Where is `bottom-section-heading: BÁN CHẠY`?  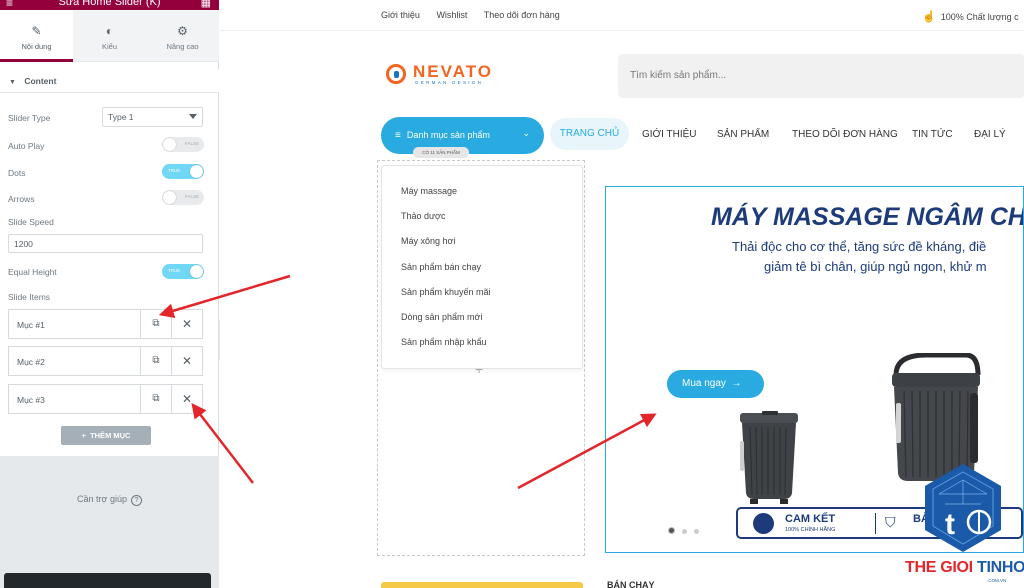
bottom-section-heading: BÁN CHẠY is located at coordinates (631, 584).